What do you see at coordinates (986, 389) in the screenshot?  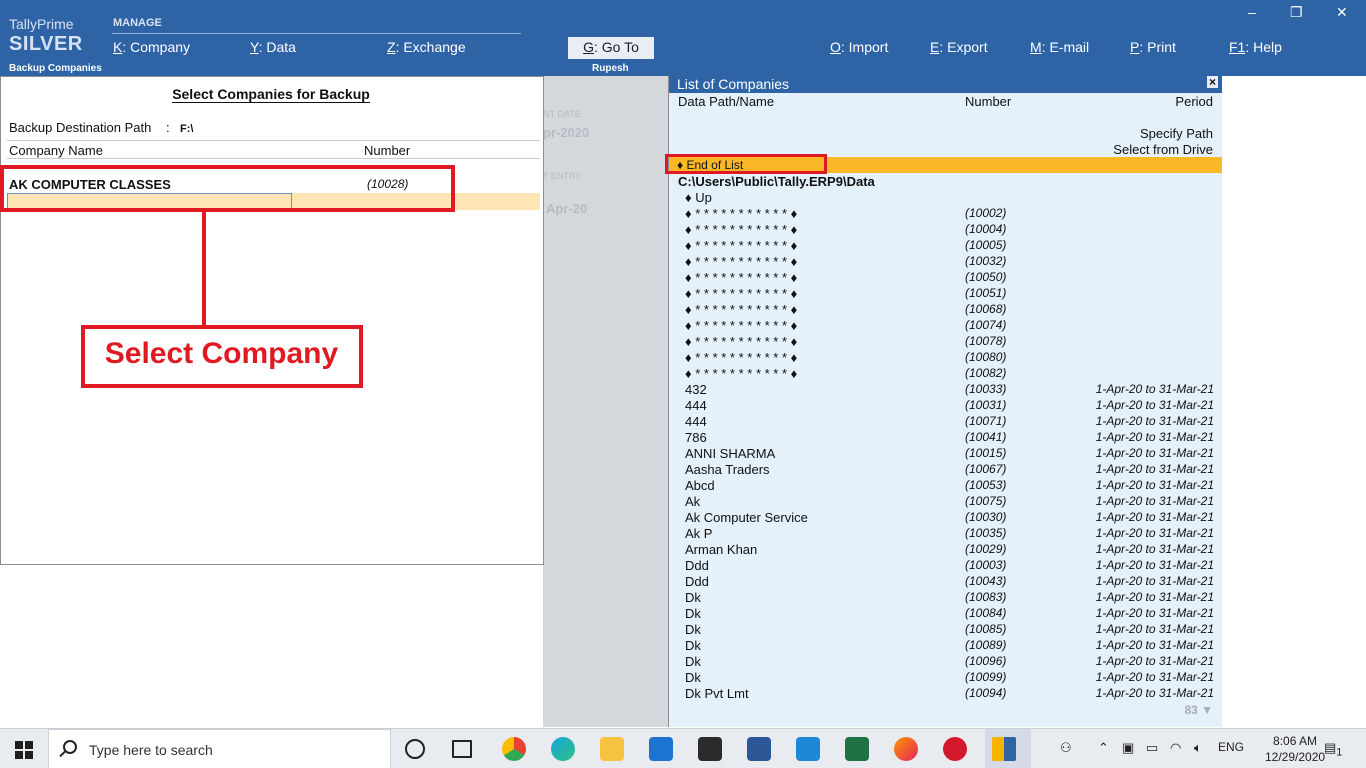 I see `company-number: (10033)` at bounding box center [986, 389].